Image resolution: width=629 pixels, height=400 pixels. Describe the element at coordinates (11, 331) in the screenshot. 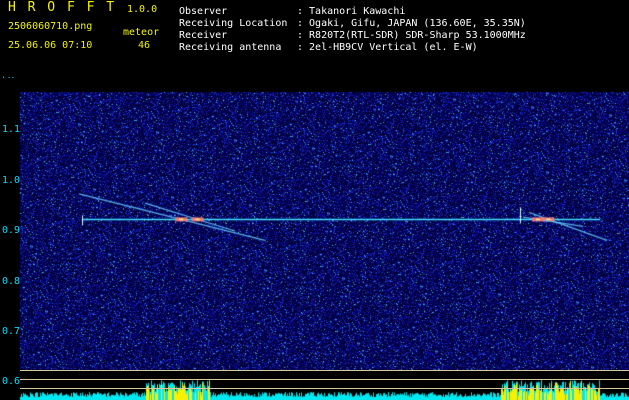

I see `freq-tick-label: 0.7` at that location.